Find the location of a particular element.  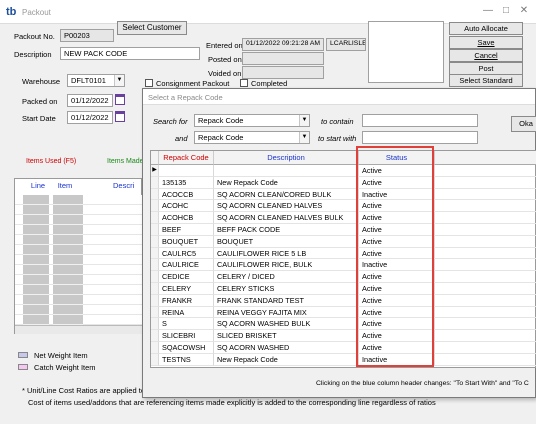

cell-description: BOUQUET is located at coordinates (286, 241).